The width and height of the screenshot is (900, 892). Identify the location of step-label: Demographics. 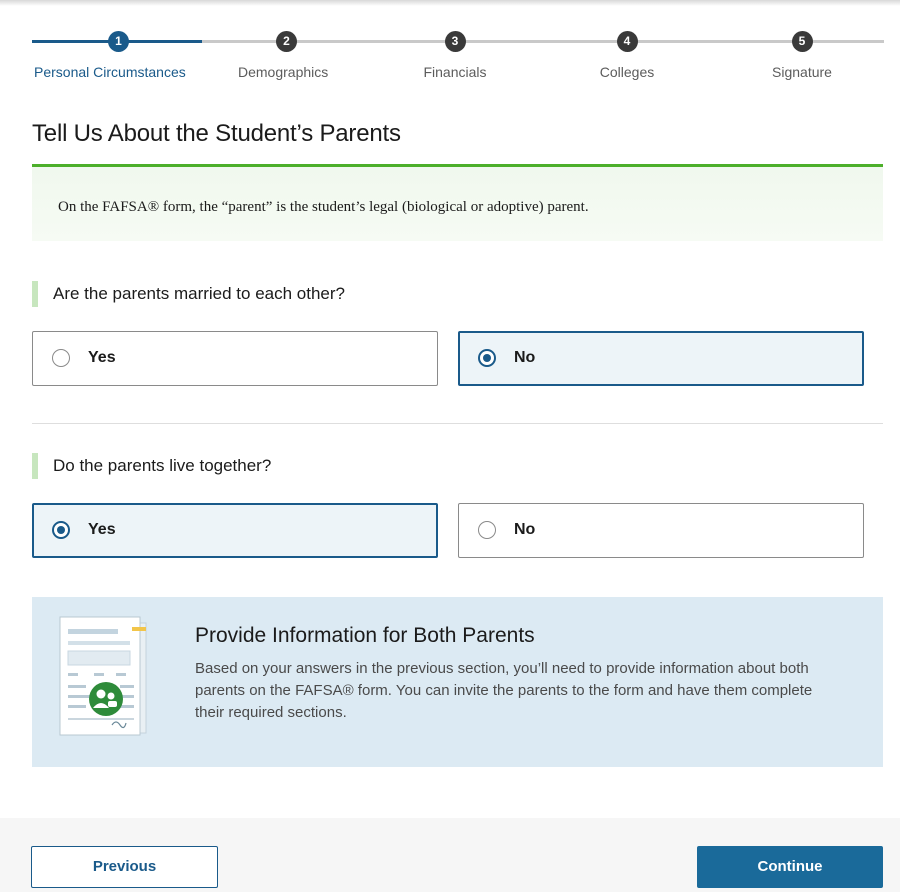
(283, 72).